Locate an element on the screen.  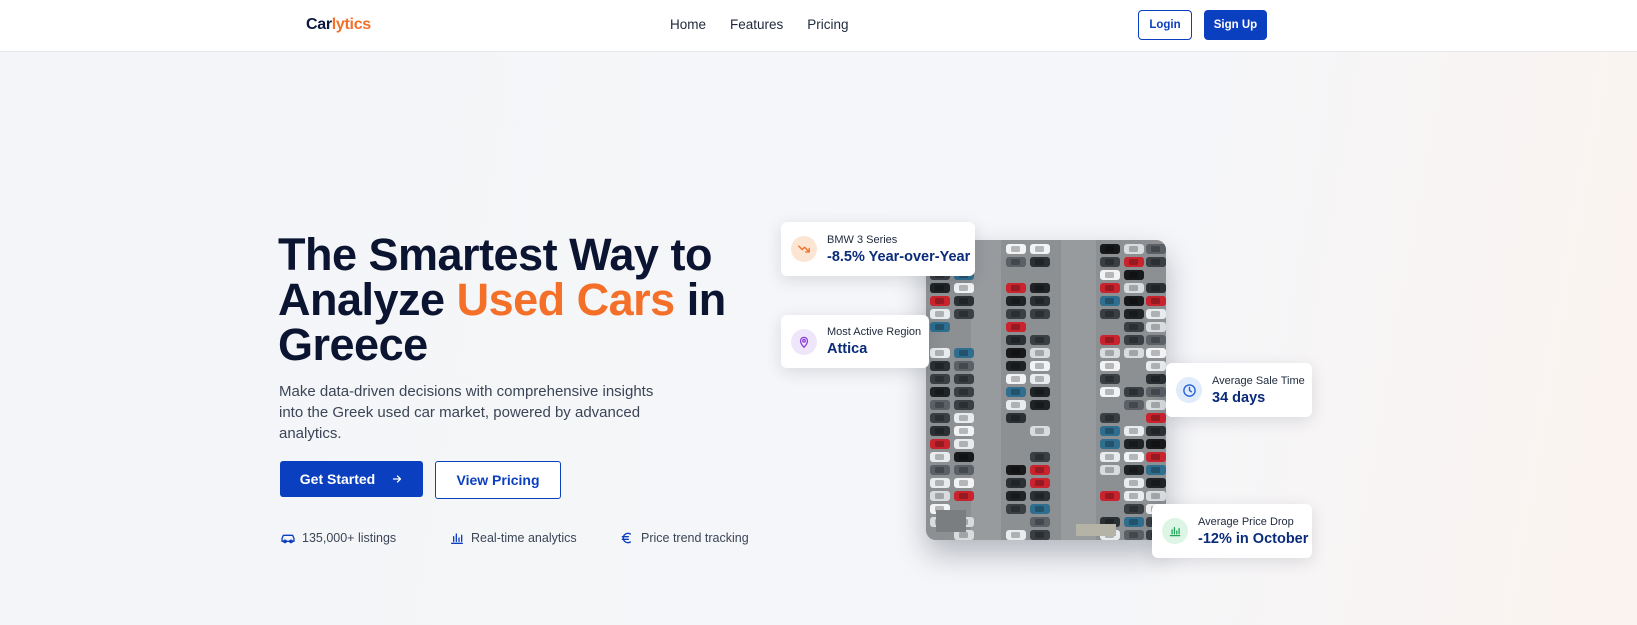
stat-card-price-drop: Average Price Drop -12% in October is located at coordinates (1232, 531).